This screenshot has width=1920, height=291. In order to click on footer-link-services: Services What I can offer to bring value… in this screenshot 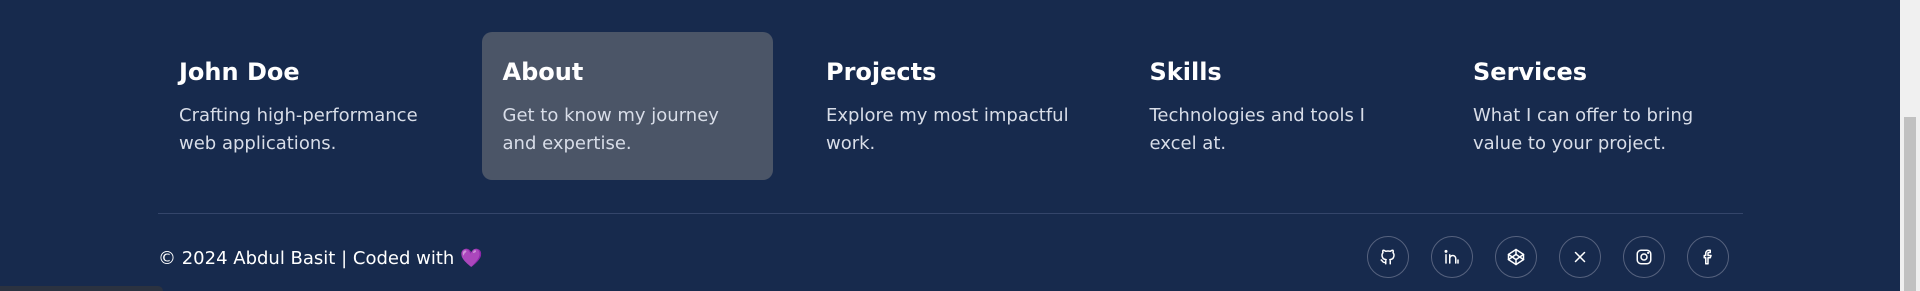, I will do `click(1597, 106)`.